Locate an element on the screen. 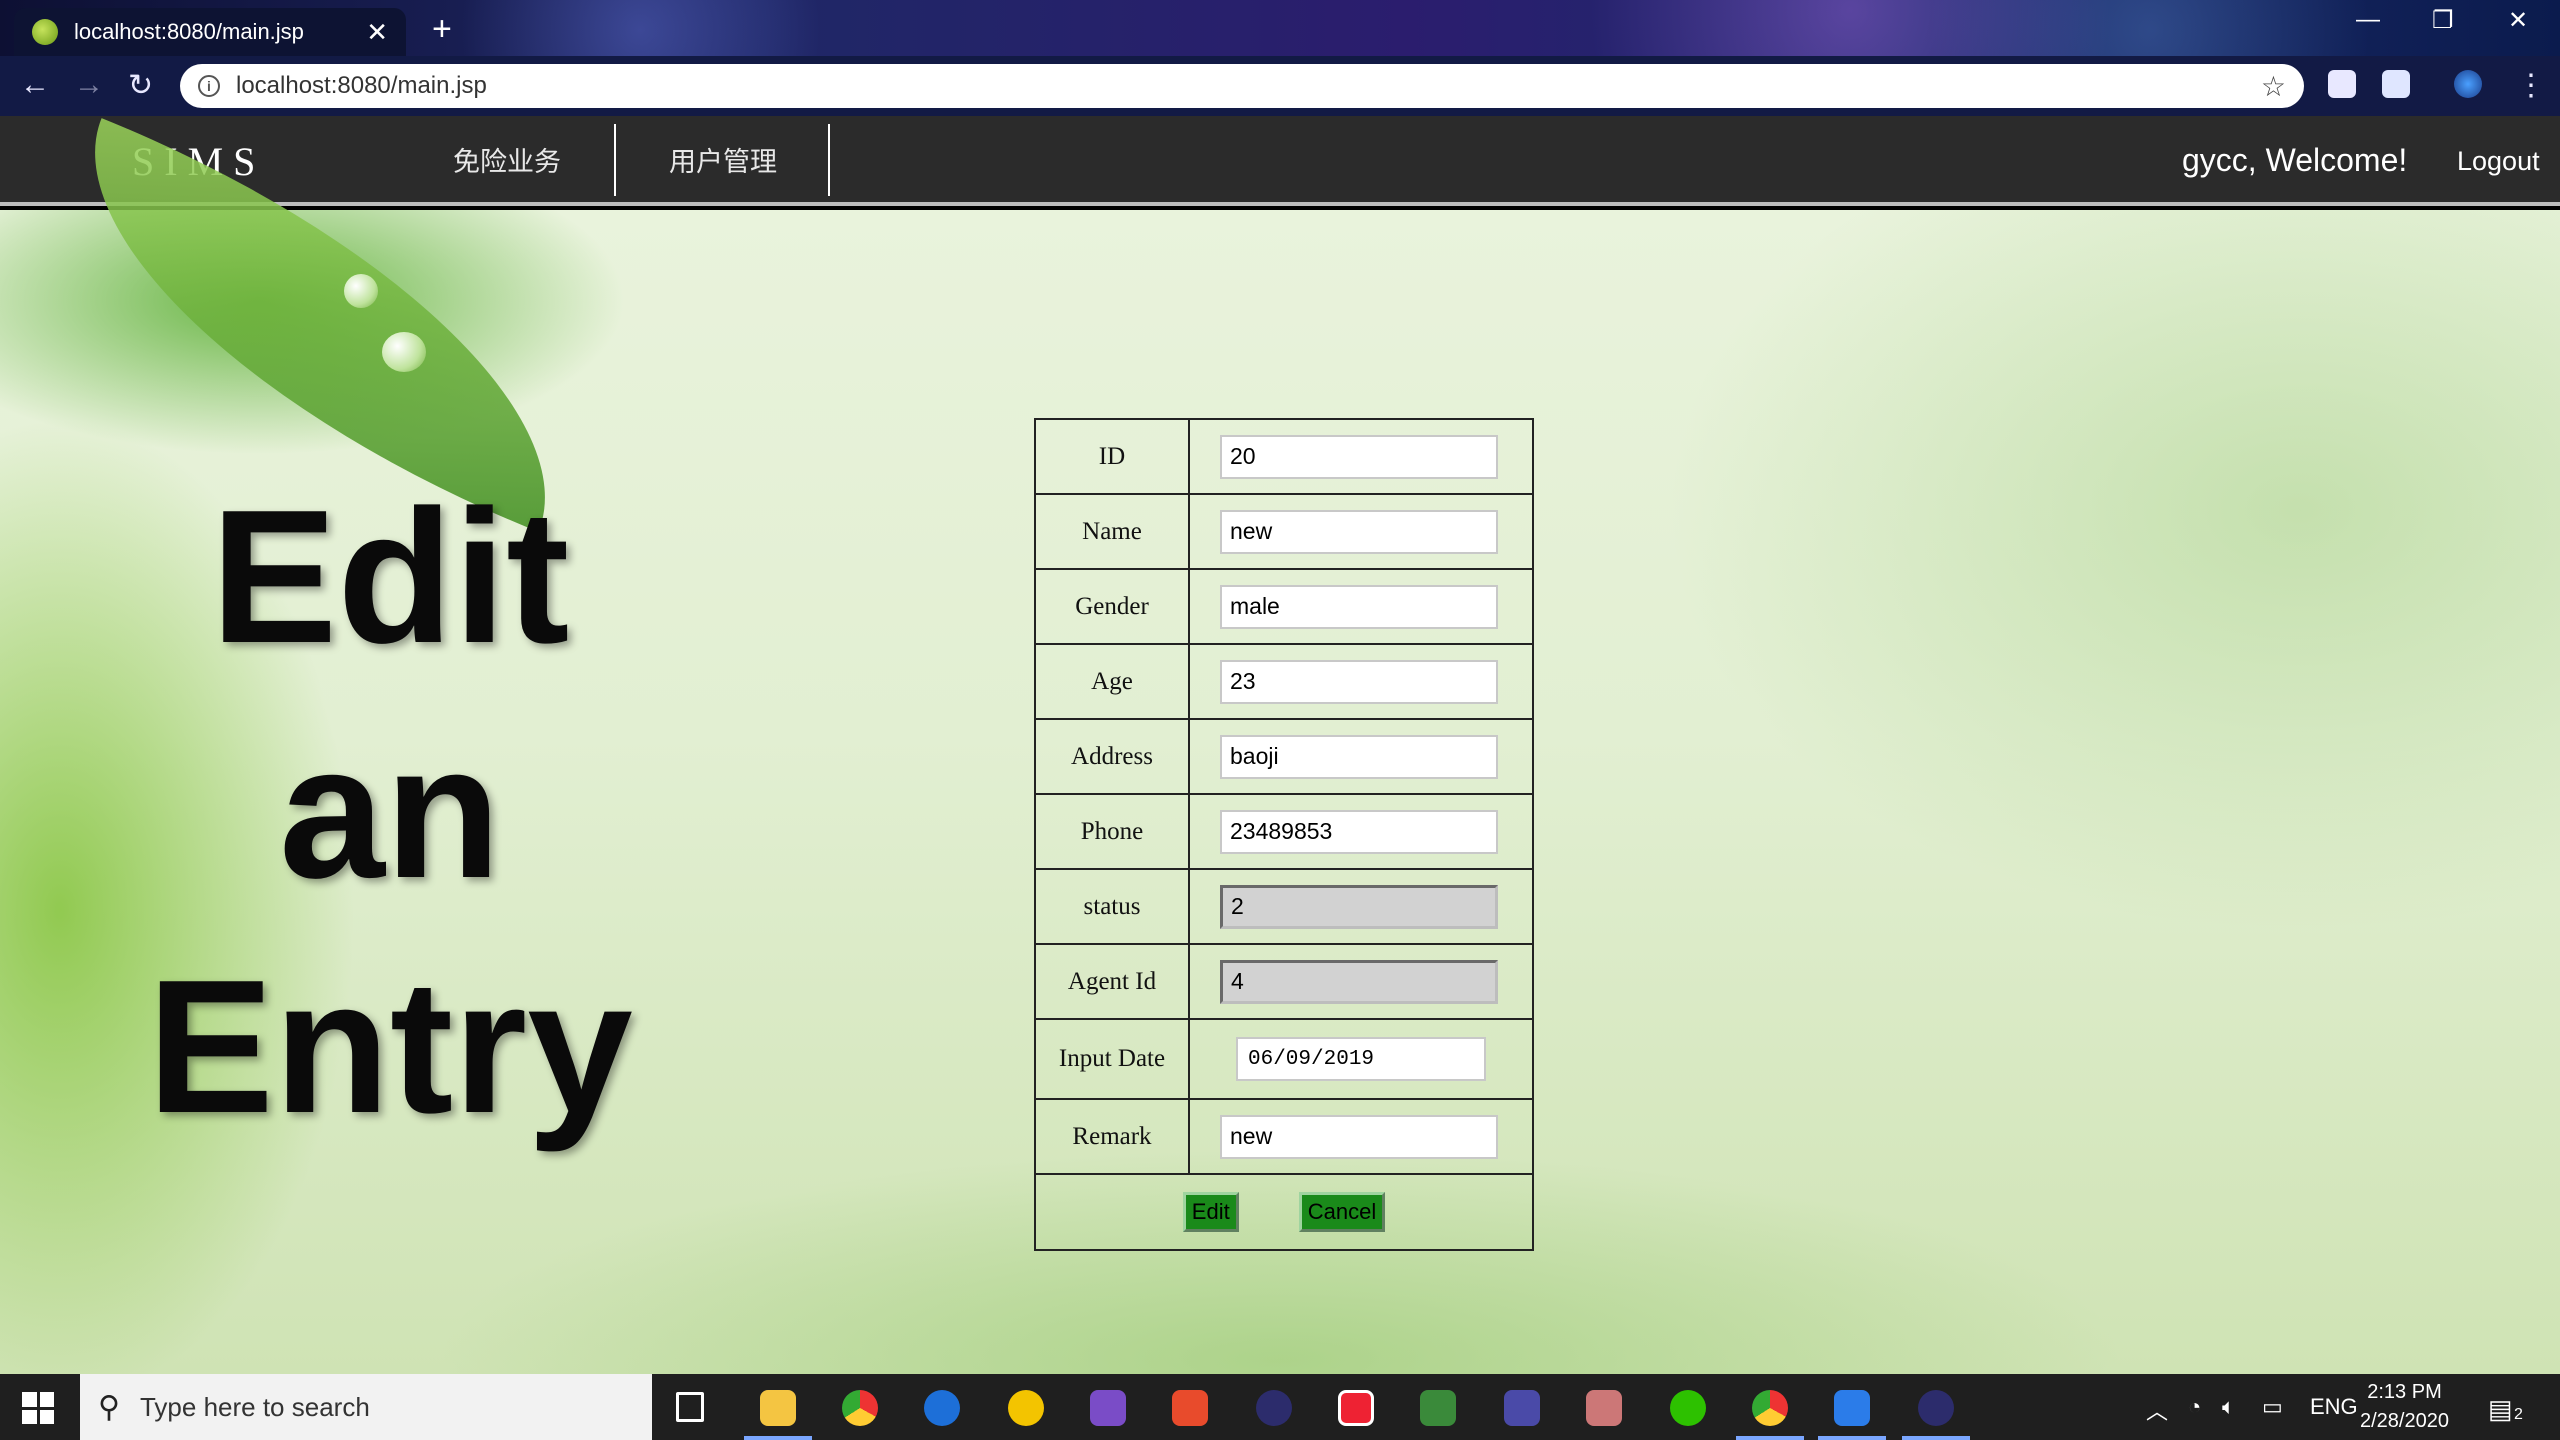 The width and height of the screenshot is (2560, 1440). browser-menu-icon: ⋮ is located at coordinates (2531, 85).